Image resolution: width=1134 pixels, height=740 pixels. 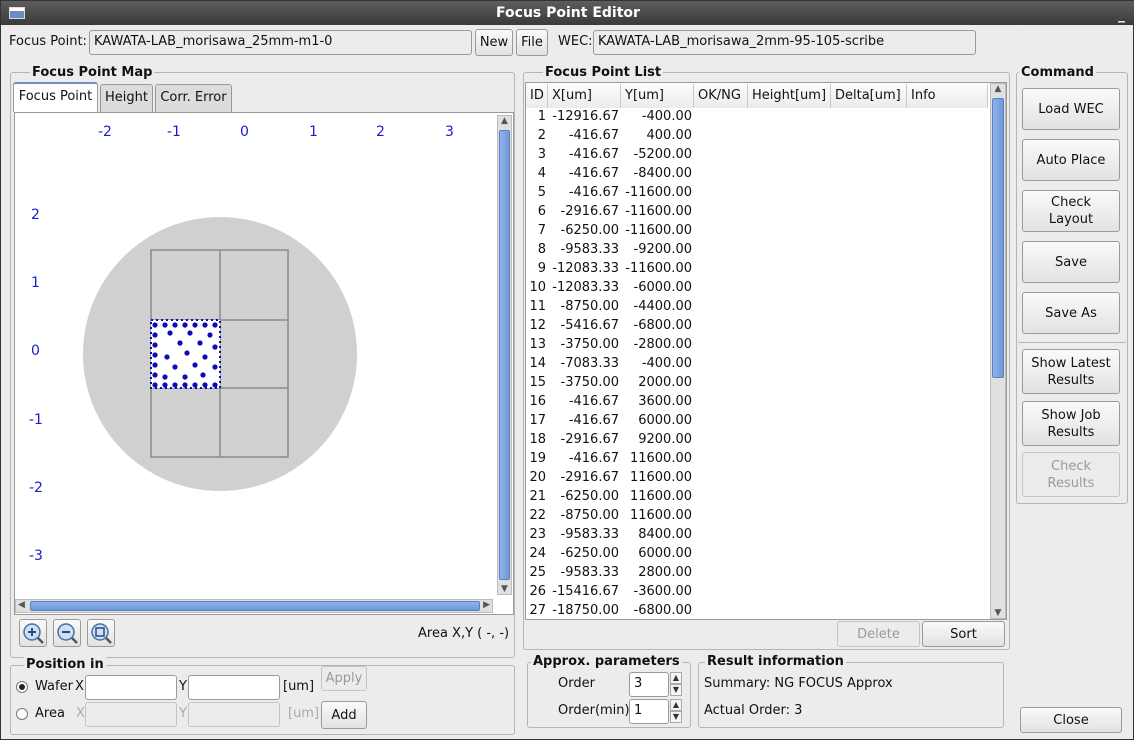 What do you see at coordinates (757, 307) in the screenshot?
I see `table-row: 11 -8750.00 -4400.00` at bounding box center [757, 307].